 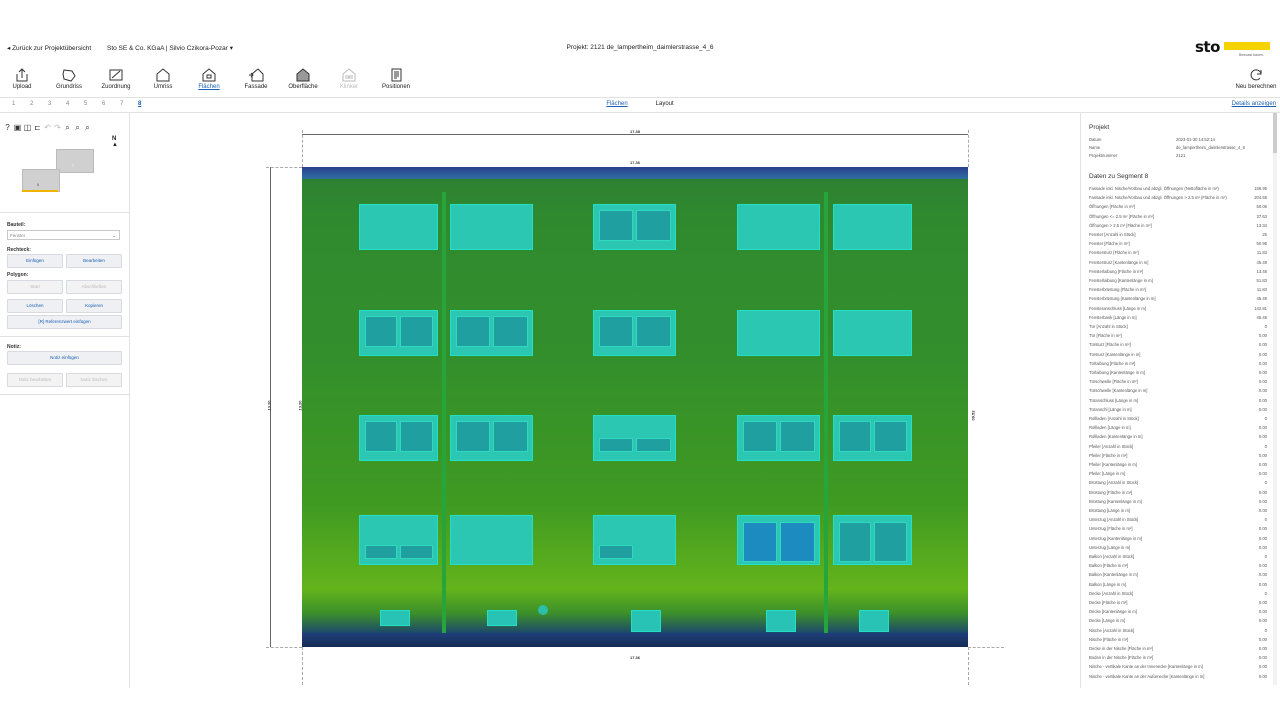 What do you see at coordinates (35, 306) in the screenshot?
I see `delete-button: Löschen` at bounding box center [35, 306].